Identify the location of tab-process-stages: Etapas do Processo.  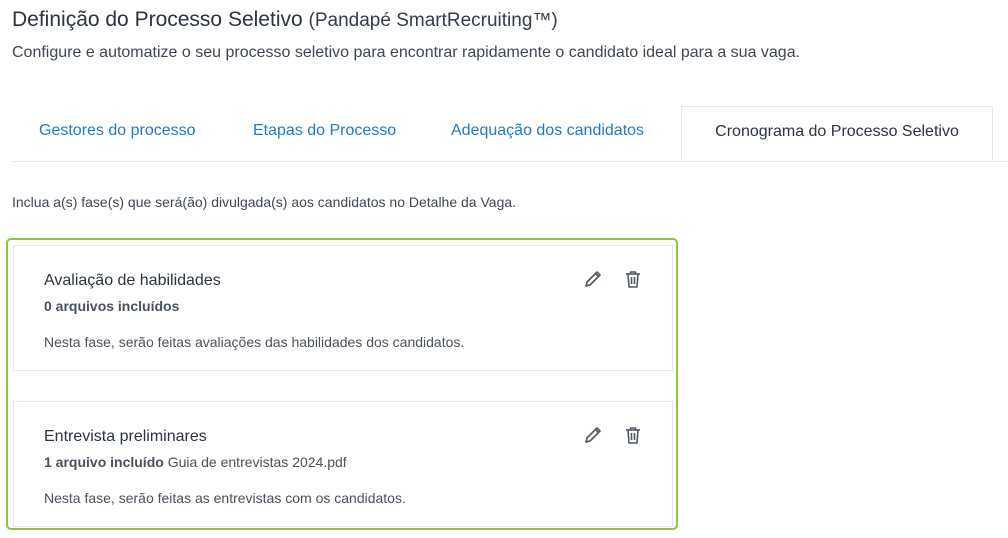
(324, 133).